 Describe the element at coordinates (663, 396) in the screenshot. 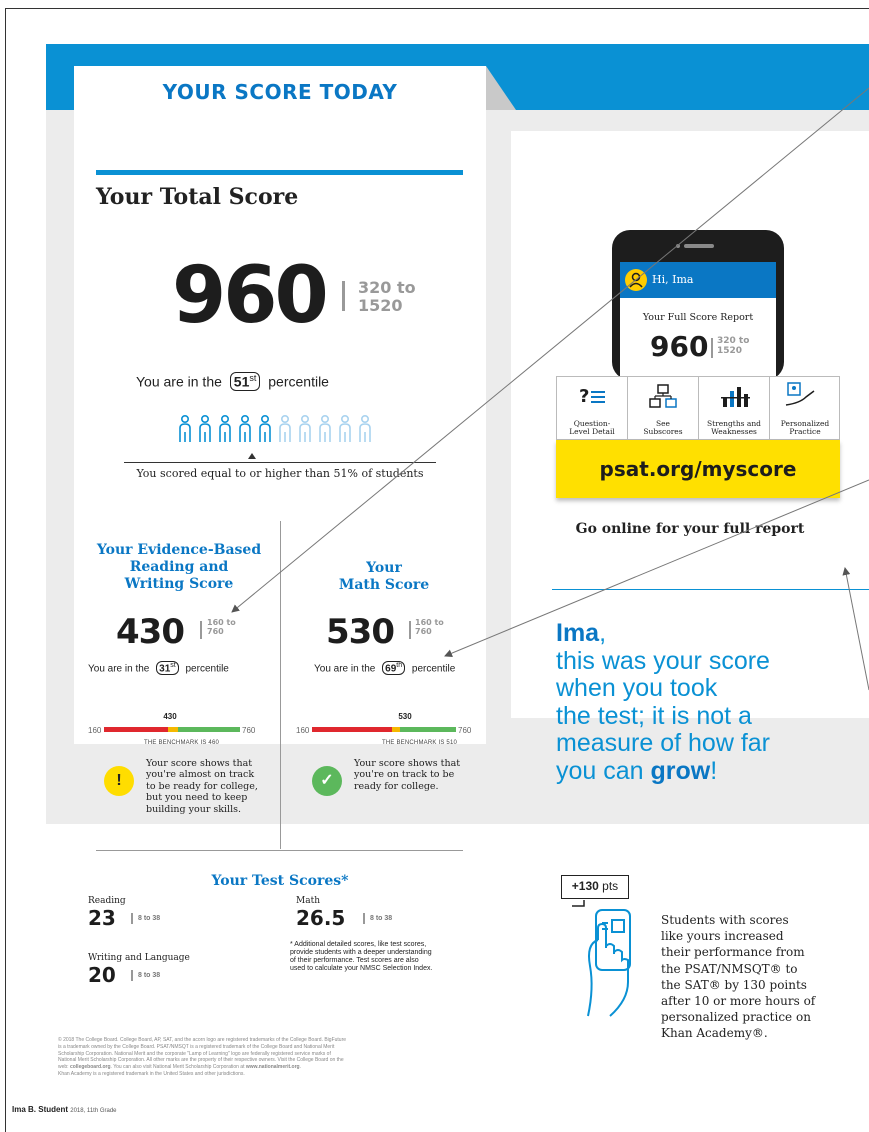

I see `hierarchy-icon` at that location.